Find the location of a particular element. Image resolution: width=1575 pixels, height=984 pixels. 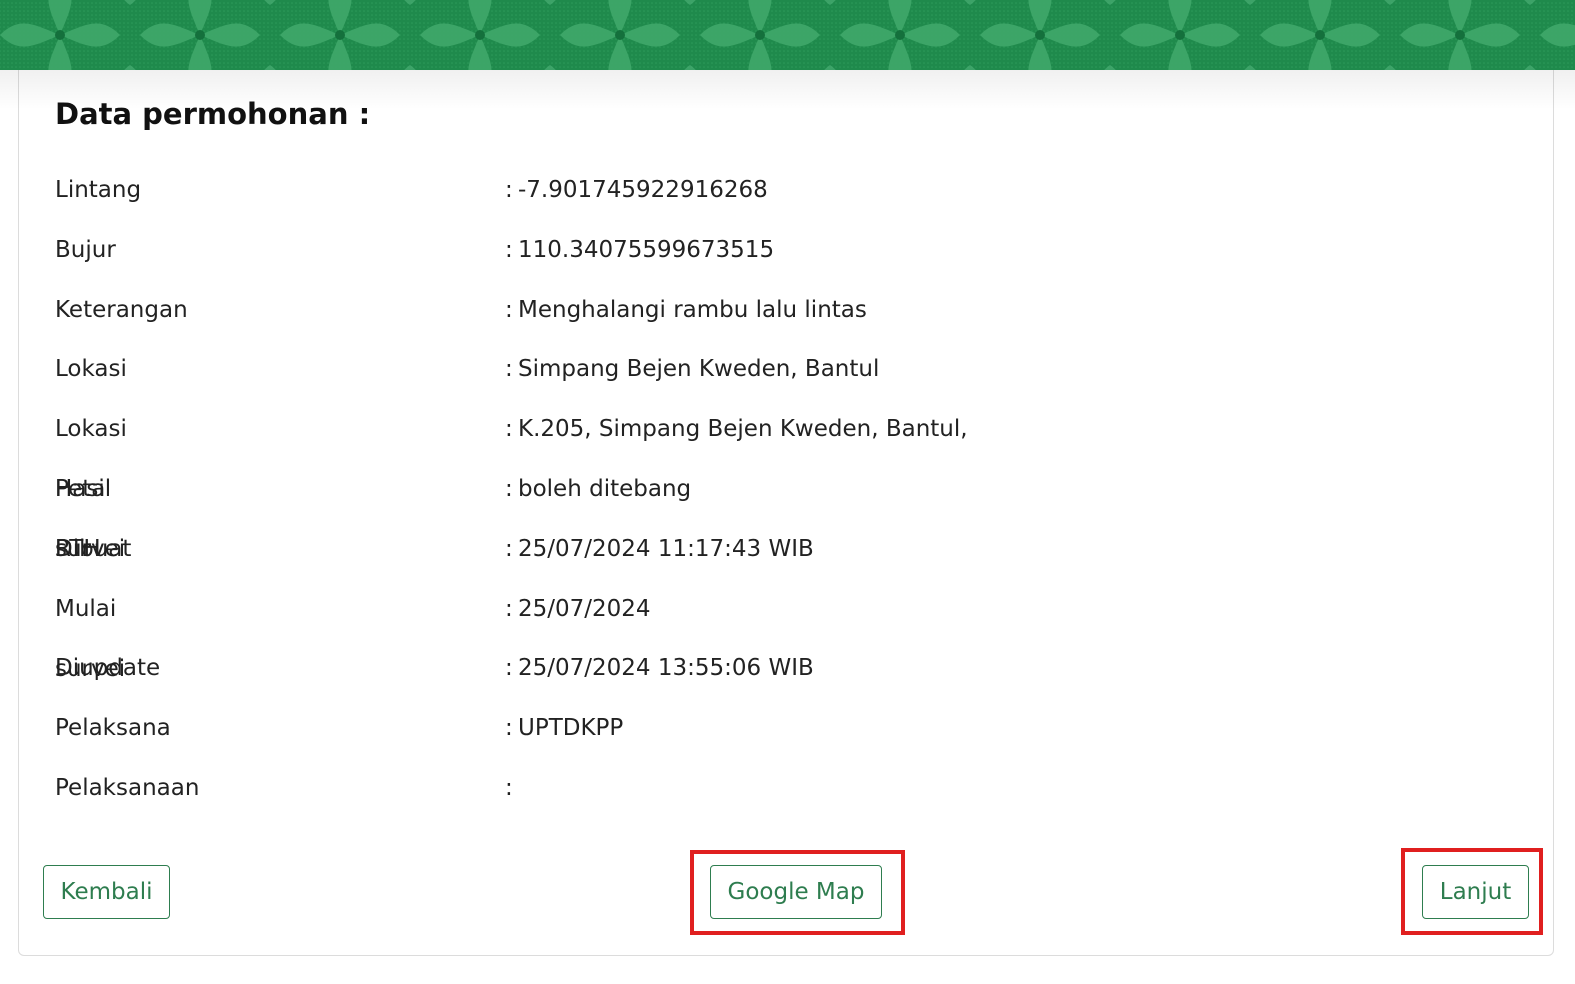

detail-value: boleh ditebang is located at coordinates (605, 488).